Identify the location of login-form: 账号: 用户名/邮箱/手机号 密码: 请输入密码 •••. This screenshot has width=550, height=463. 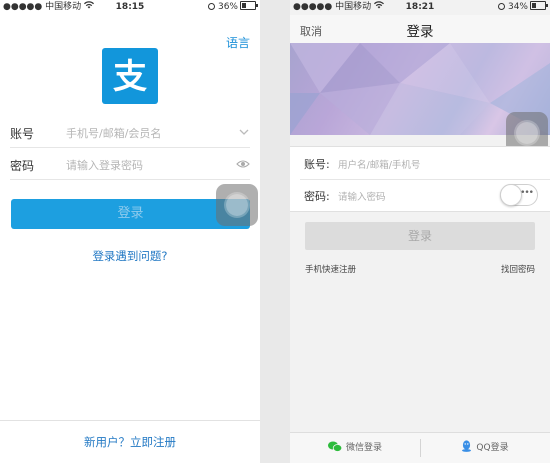
(420, 179).